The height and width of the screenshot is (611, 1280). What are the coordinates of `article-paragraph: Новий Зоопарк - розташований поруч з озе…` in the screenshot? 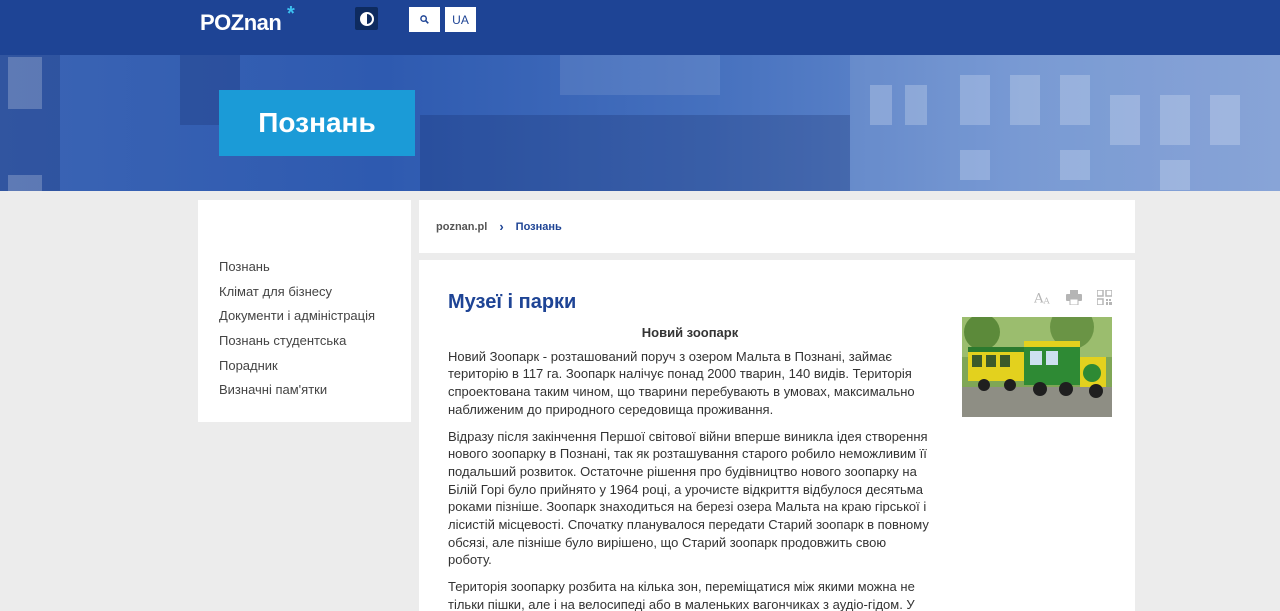 It's located at (681, 382).